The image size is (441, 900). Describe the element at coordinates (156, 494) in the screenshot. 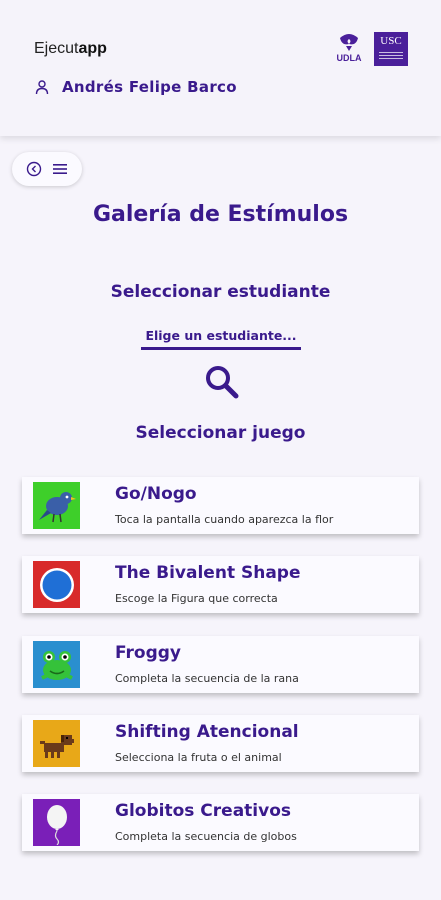

I see `game-title: Go/Nogo` at that location.